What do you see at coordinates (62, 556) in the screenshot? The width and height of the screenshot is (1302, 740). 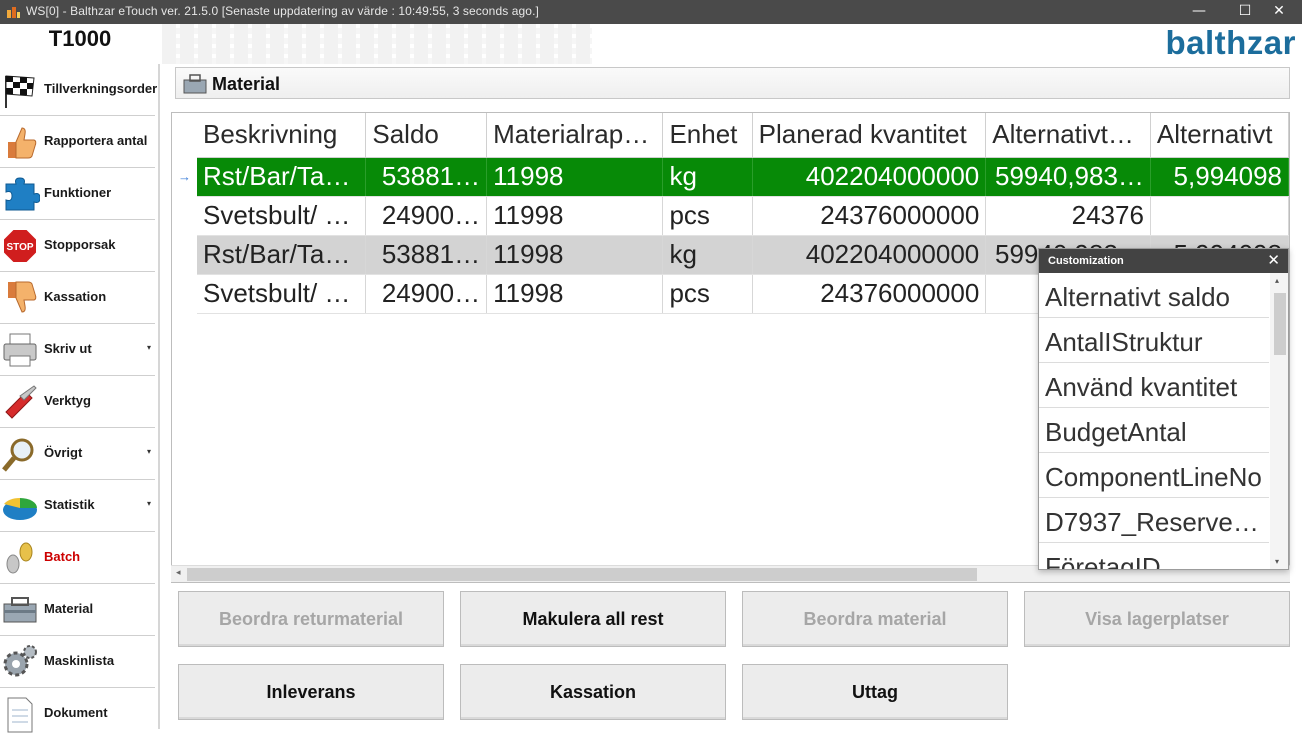 I see `sidebar-item-label: Batch` at bounding box center [62, 556].